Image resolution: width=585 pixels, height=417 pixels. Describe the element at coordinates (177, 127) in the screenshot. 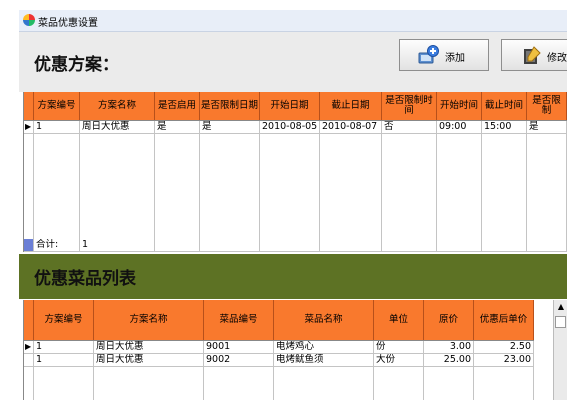

I see `cell-enabled: 是` at that location.